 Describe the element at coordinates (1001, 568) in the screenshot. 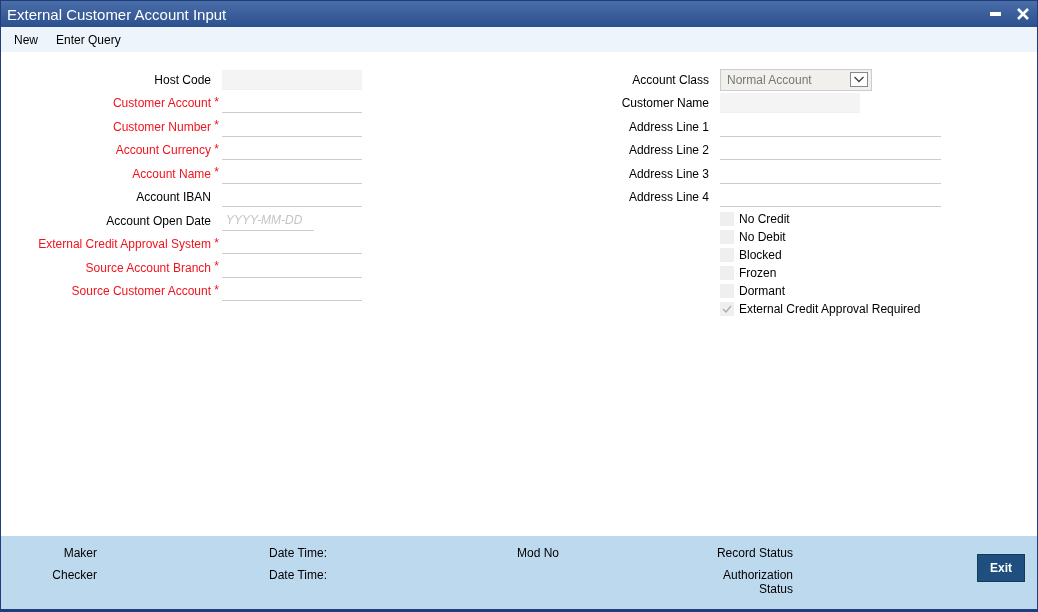

I see `exit-button: Exit` at that location.